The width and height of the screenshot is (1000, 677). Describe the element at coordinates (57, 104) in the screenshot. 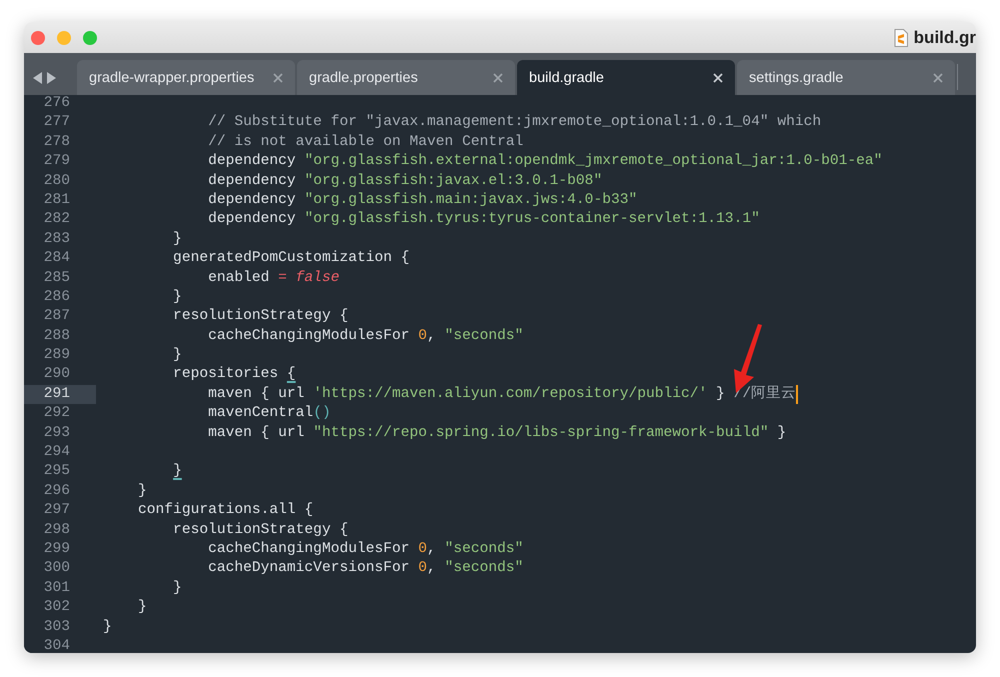

I see `line-number: 276` at that location.